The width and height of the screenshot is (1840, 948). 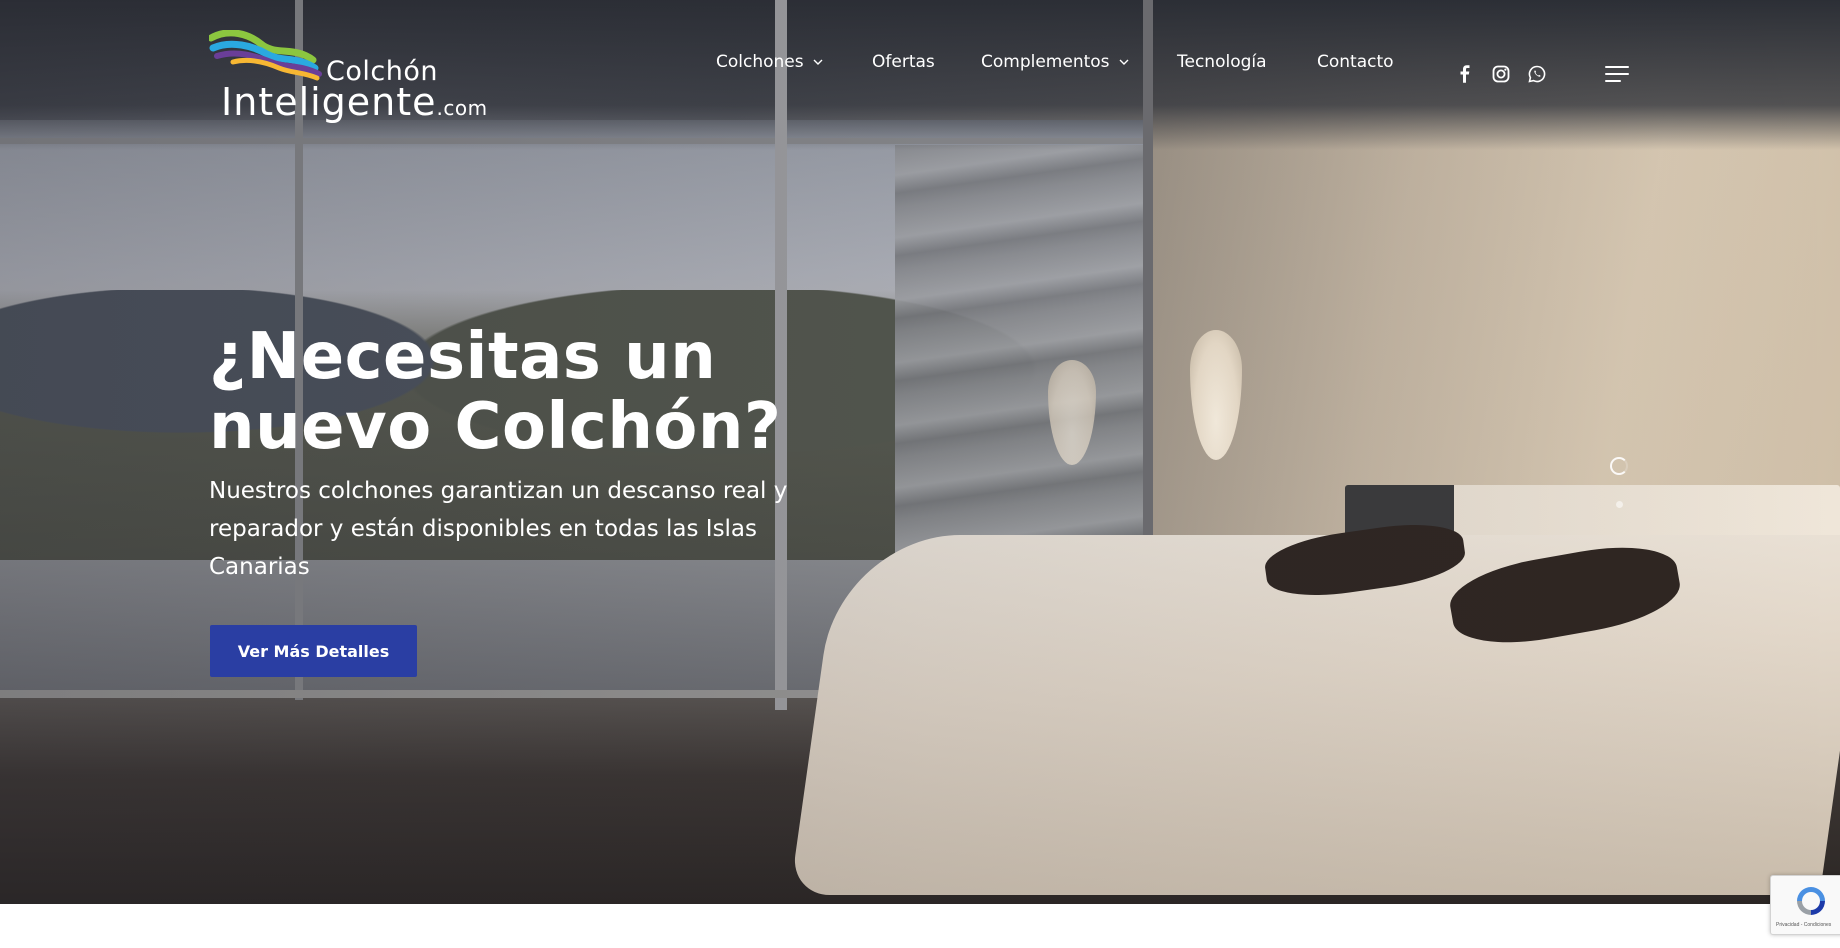 What do you see at coordinates (1806, 925) in the screenshot?
I see `recaptcha-privacy-text: Privacidad - Condiciones` at bounding box center [1806, 925].